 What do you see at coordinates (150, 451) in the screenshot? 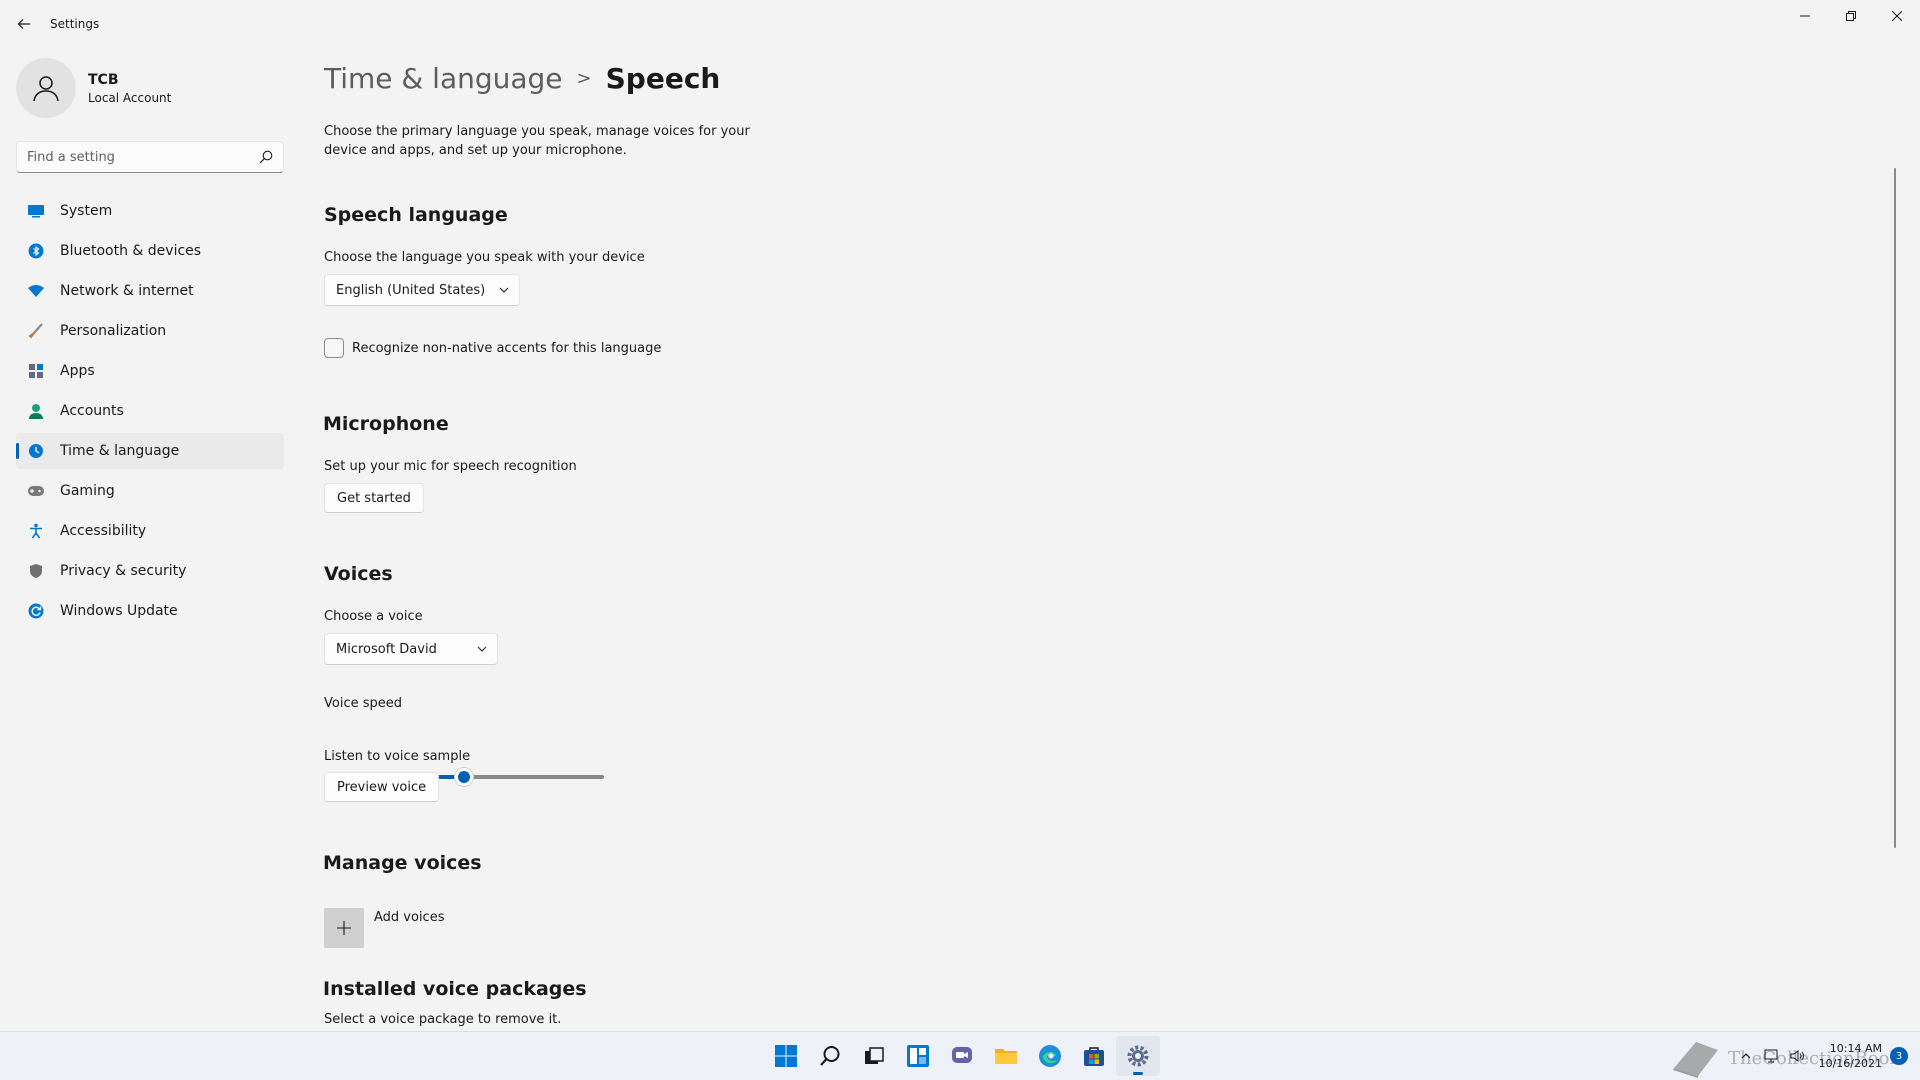
I see `sidebar-item-time-language: Time & language` at bounding box center [150, 451].